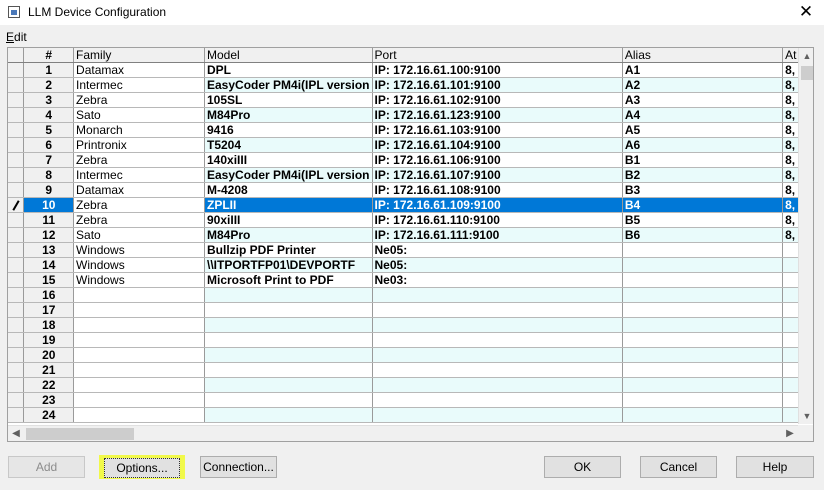 The height and width of the screenshot is (490, 824). What do you see at coordinates (807, 73) in the screenshot?
I see `vertical-scroll-thumb` at bounding box center [807, 73].